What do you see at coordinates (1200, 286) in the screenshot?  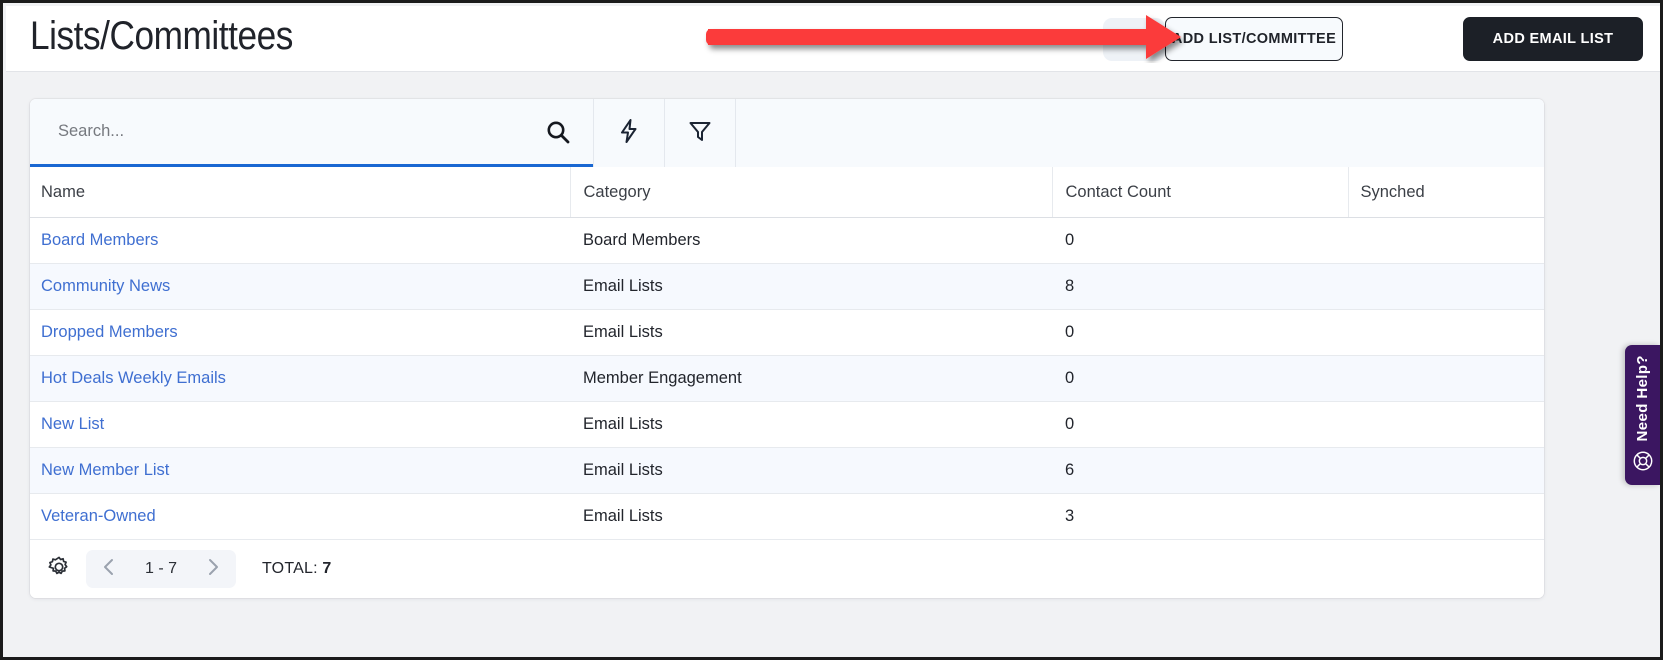 I see `cell-contact-count: 8` at bounding box center [1200, 286].